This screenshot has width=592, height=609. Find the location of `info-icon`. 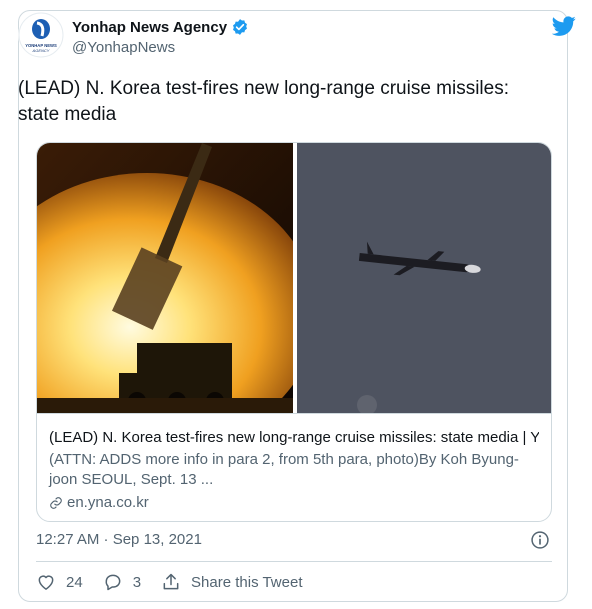

info-icon is located at coordinates (540, 540).